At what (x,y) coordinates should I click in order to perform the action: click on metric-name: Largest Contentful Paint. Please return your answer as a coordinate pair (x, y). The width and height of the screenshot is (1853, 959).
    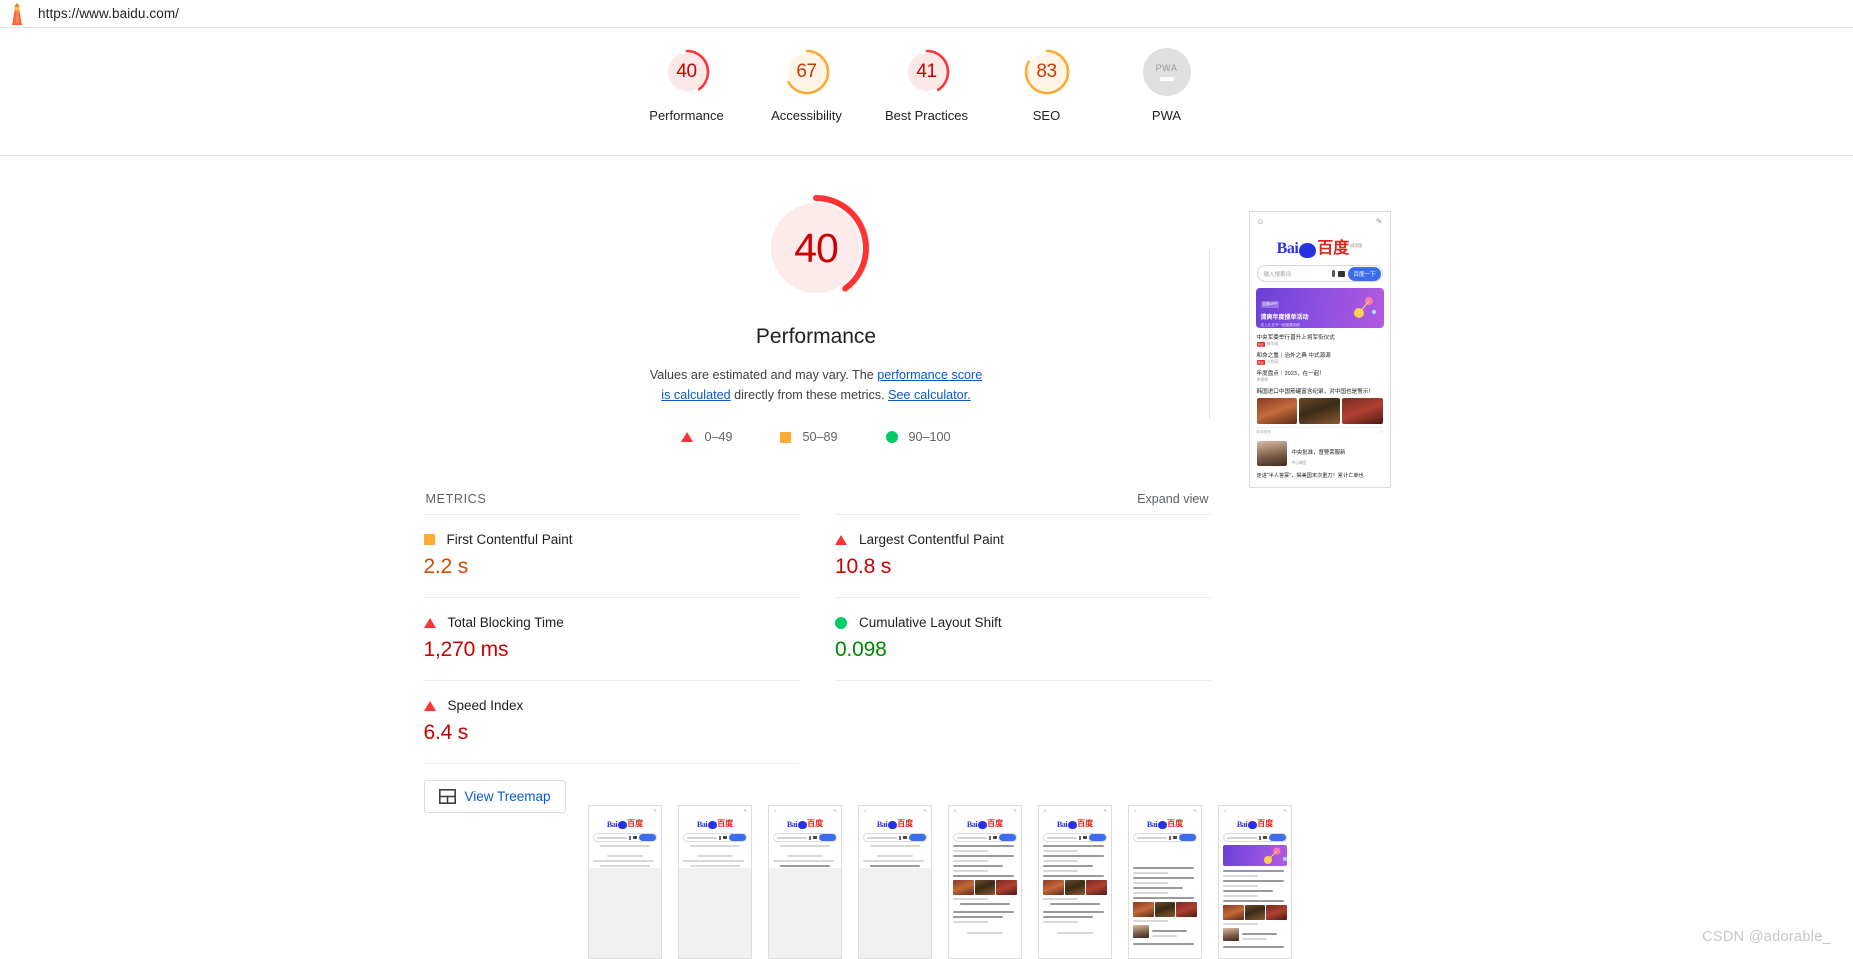
    Looking at the image, I should click on (931, 539).